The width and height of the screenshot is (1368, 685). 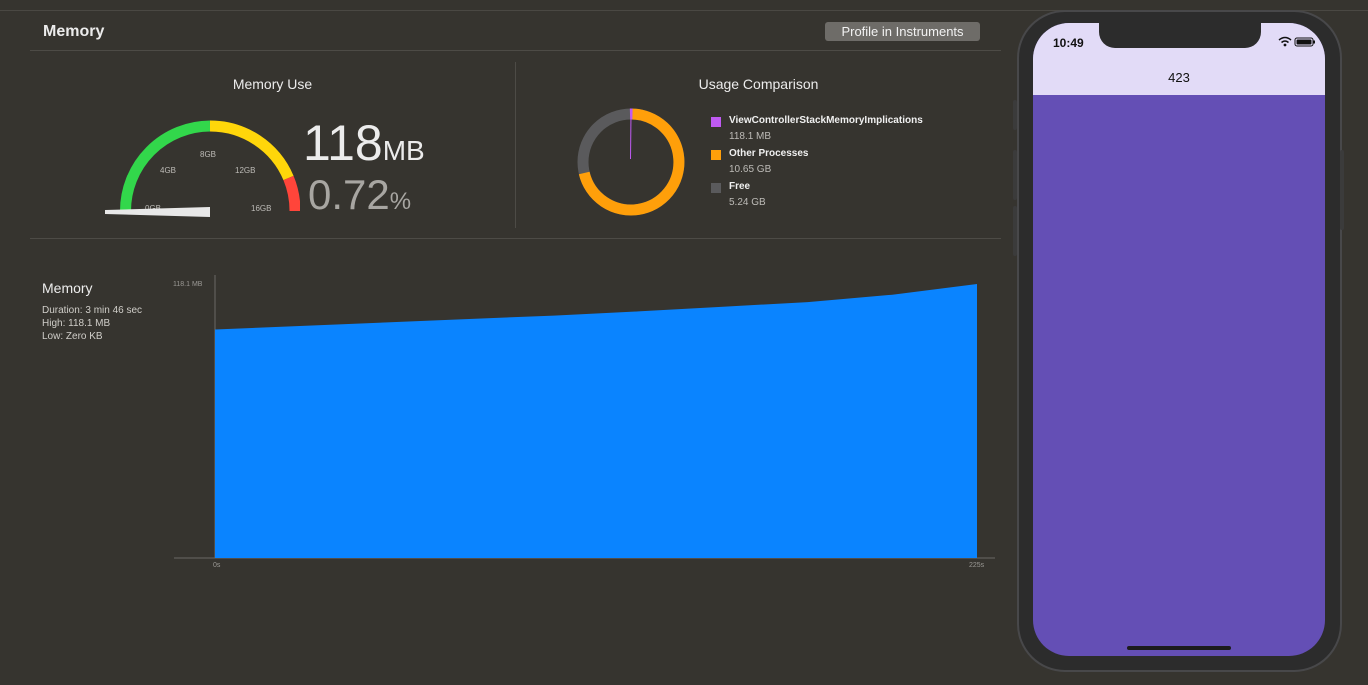 What do you see at coordinates (1285, 41) in the screenshot?
I see `wifi-icon` at bounding box center [1285, 41].